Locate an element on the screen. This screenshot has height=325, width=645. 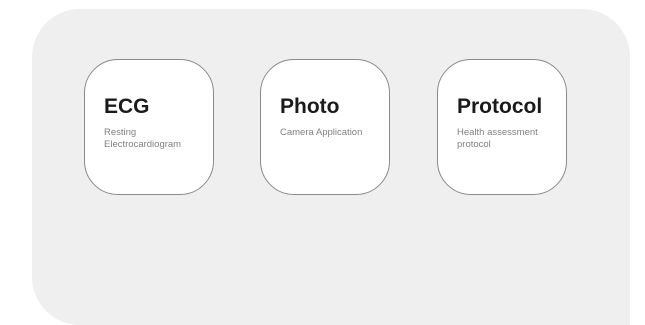
ecg-card: ECG Resting Electrocardiogram is located at coordinates (149, 127).